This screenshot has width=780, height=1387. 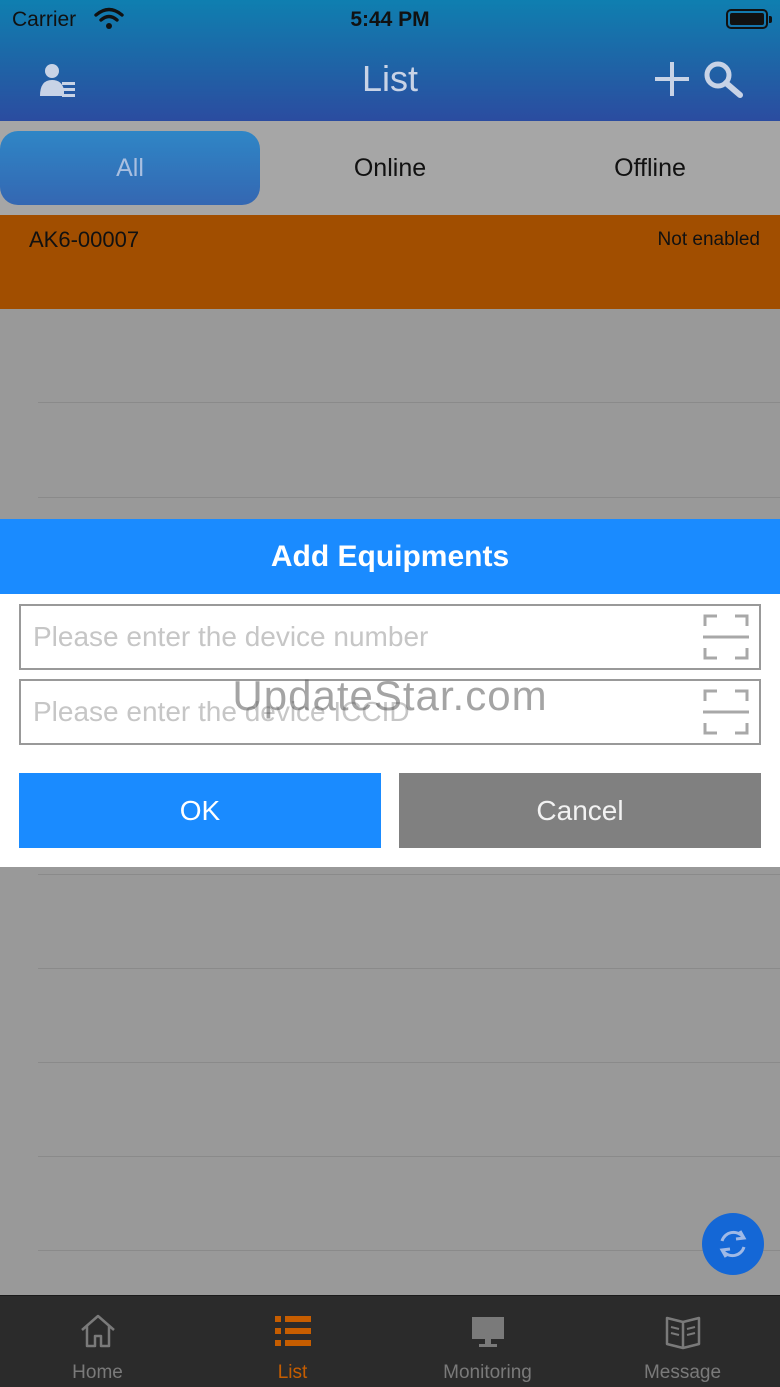 What do you see at coordinates (672, 79) in the screenshot?
I see `add-icon` at bounding box center [672, 79].